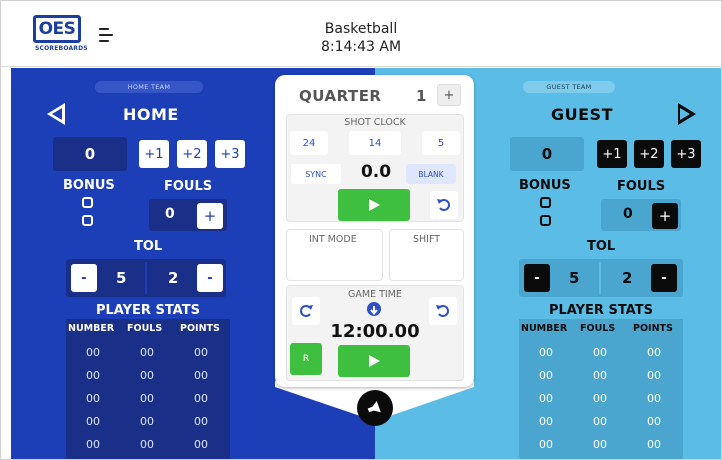 This screenshot has height=460, width=722. Describe the element at coordinates (210, 216) in the screenshot. I see `home-fouls-plus-button: +` at that location.